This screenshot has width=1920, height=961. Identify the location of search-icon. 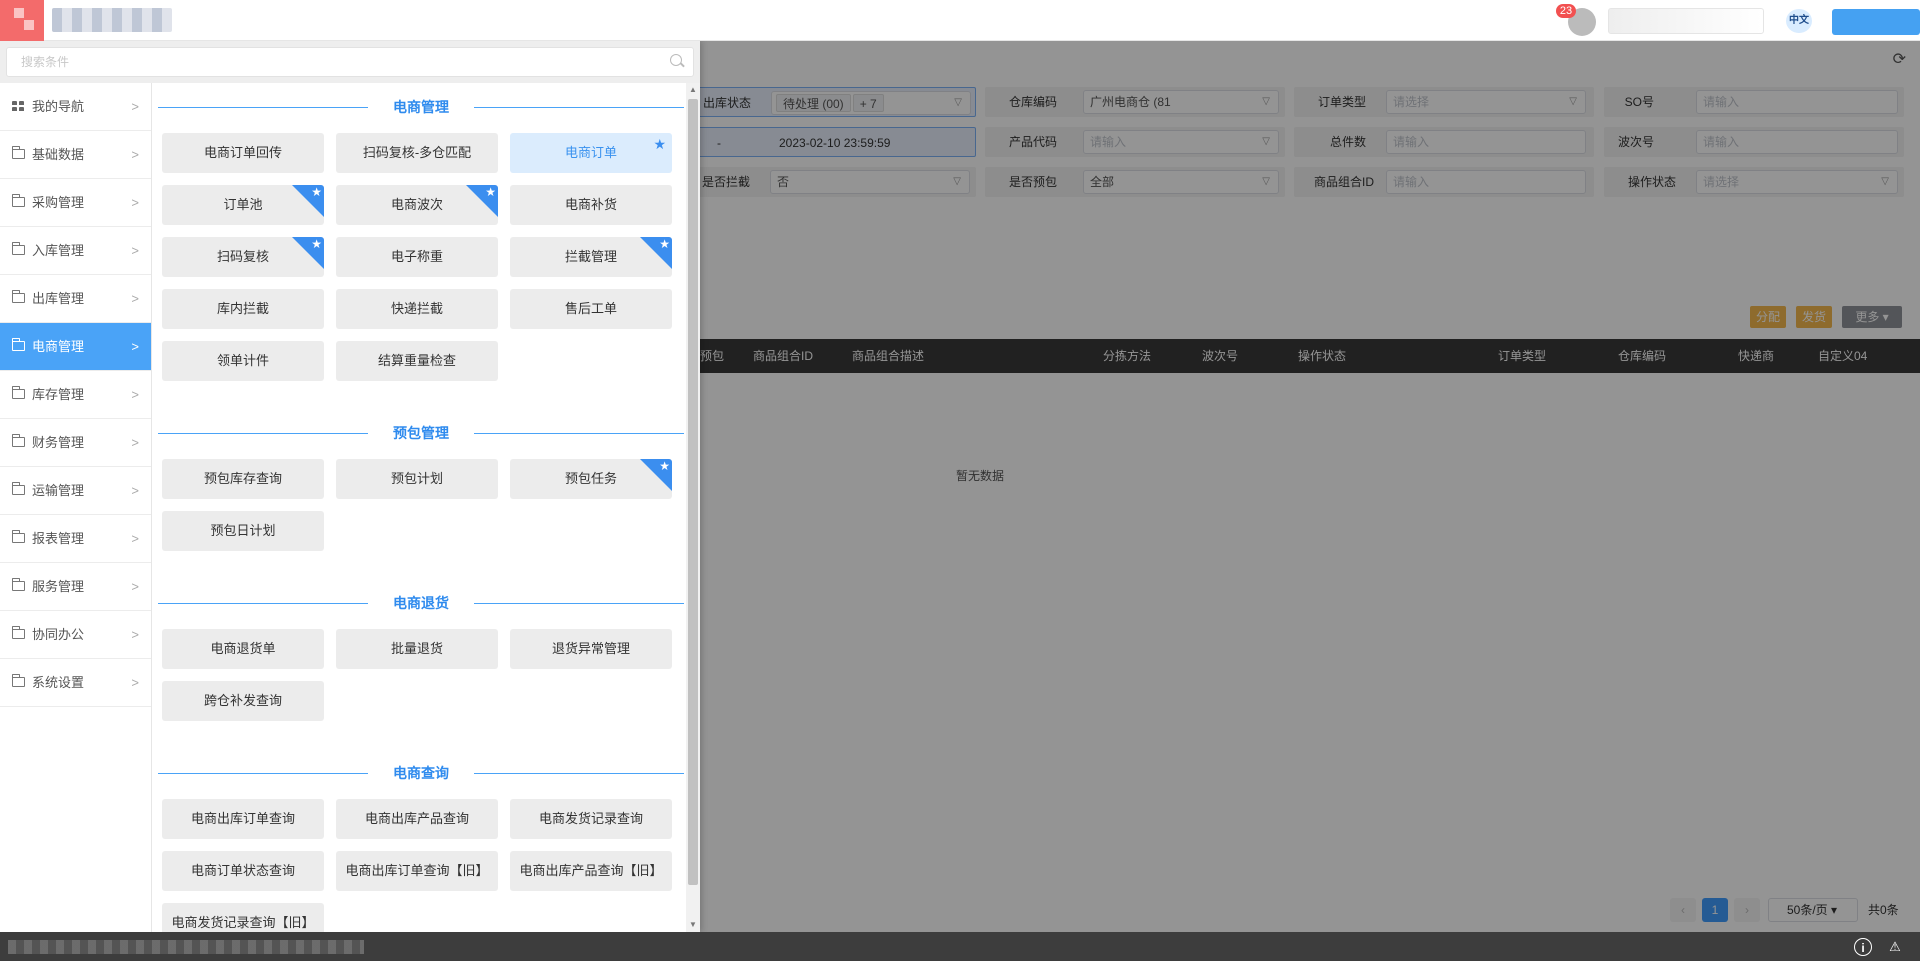
(676, 60).